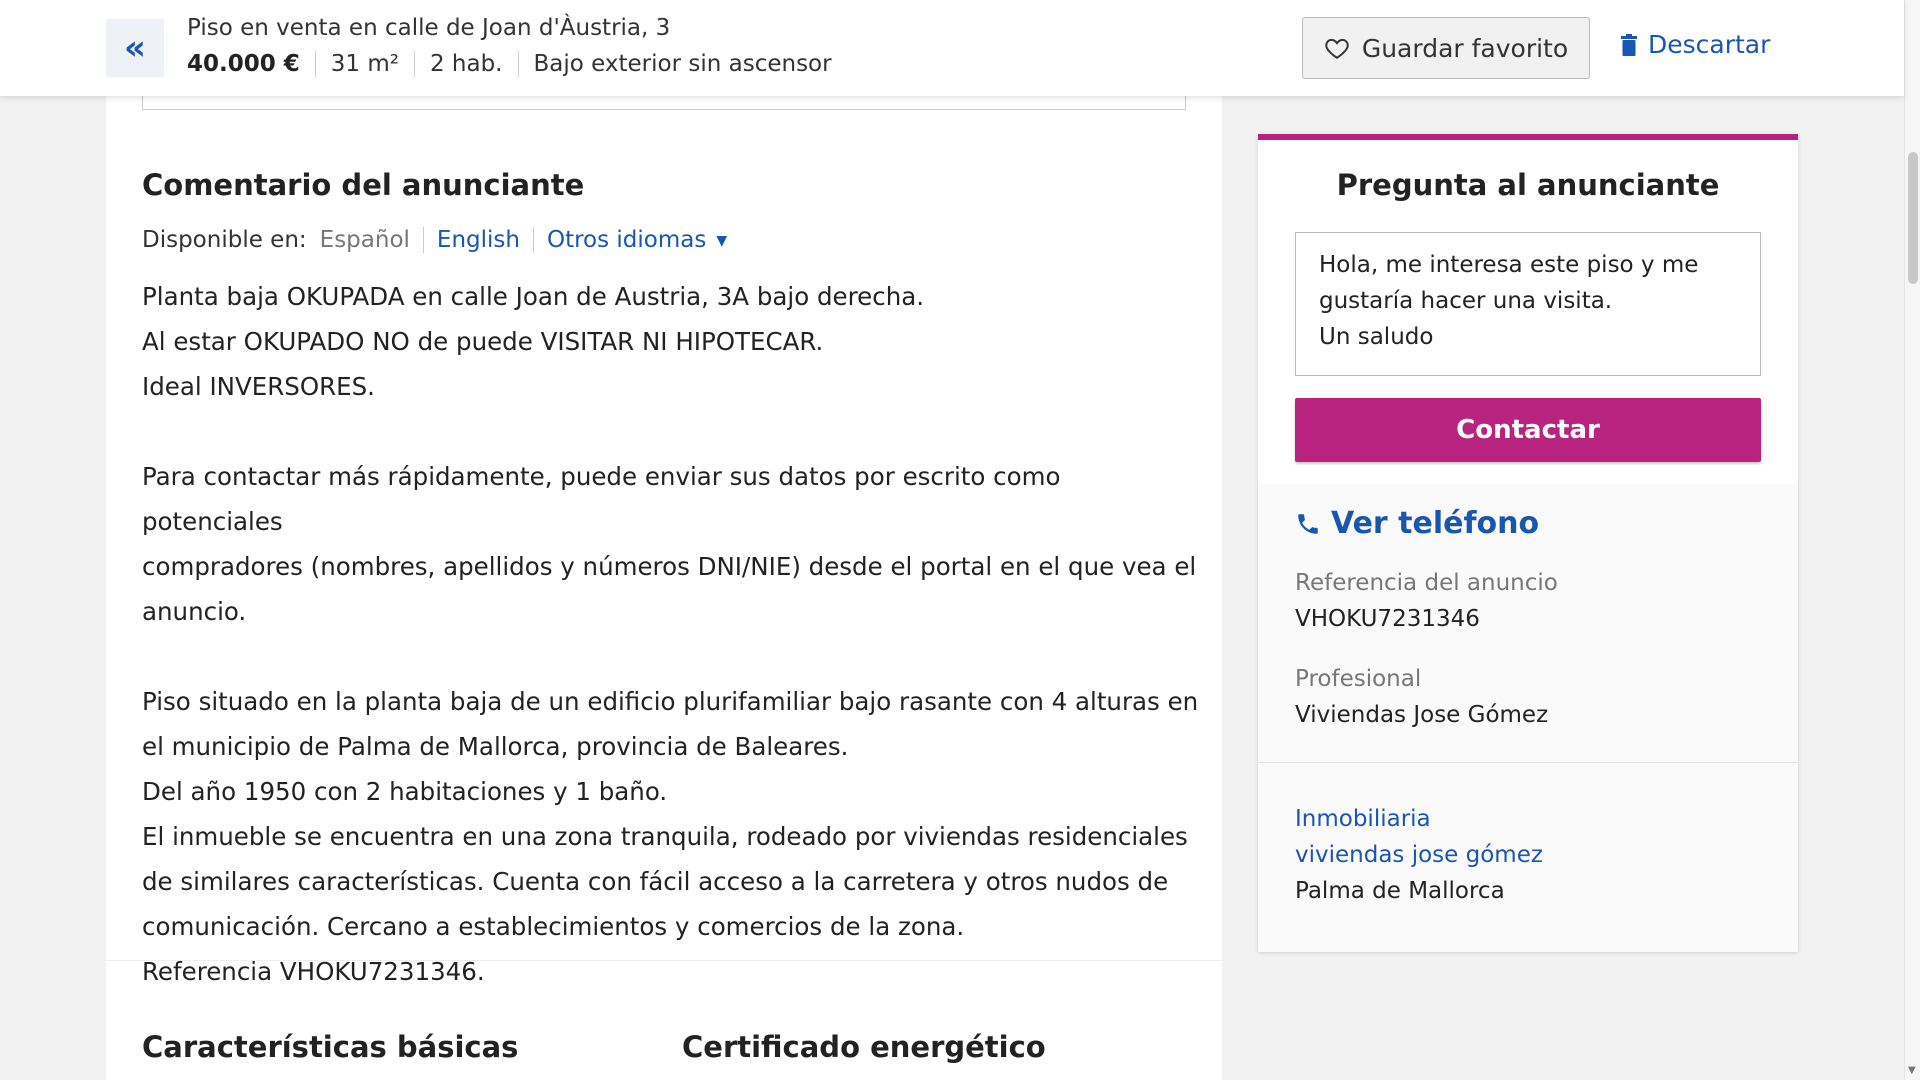 This screenshot has width=1920, height=1080. What do you see at coordinates (1509, 265) in the screenshot?
I see `message-line: Hola, me interesa este piso y me` at bounding box center [1509, 265].